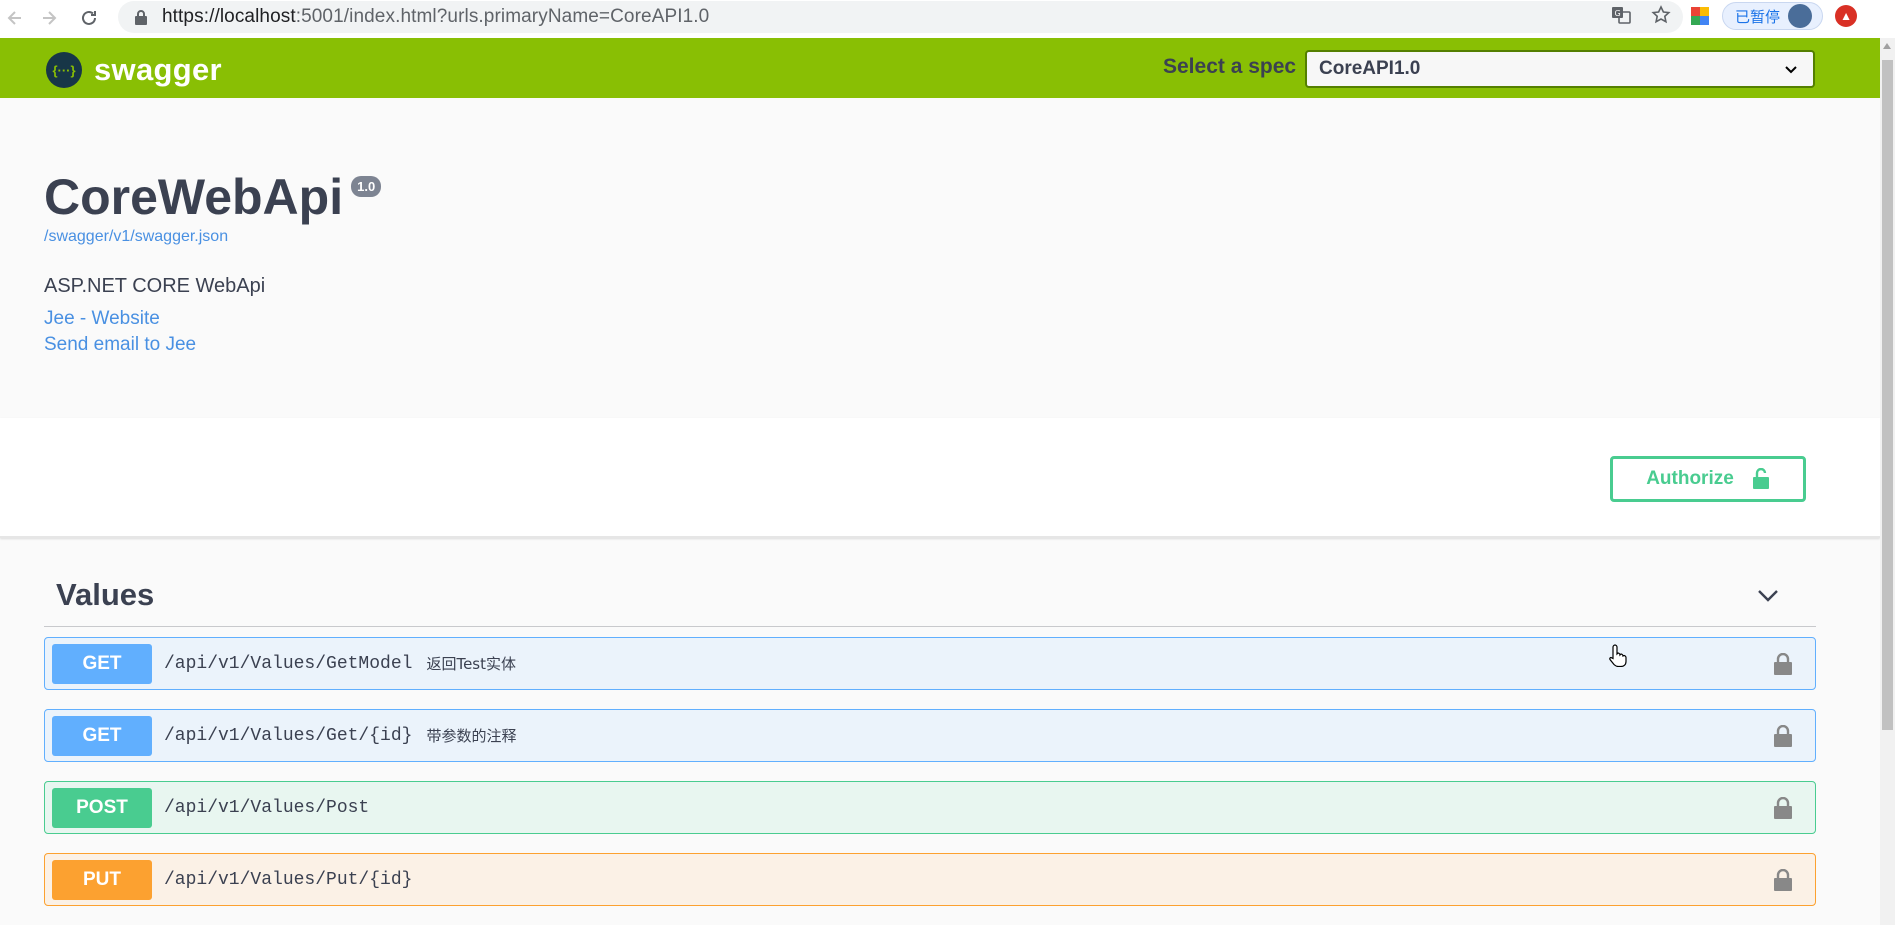 Image resolution: width=1895 pixels, height=925 pixels. Describe the element at coordinates (471, 736) in the screenshot. I see `operation-summary: 带参数的注释` at that location.